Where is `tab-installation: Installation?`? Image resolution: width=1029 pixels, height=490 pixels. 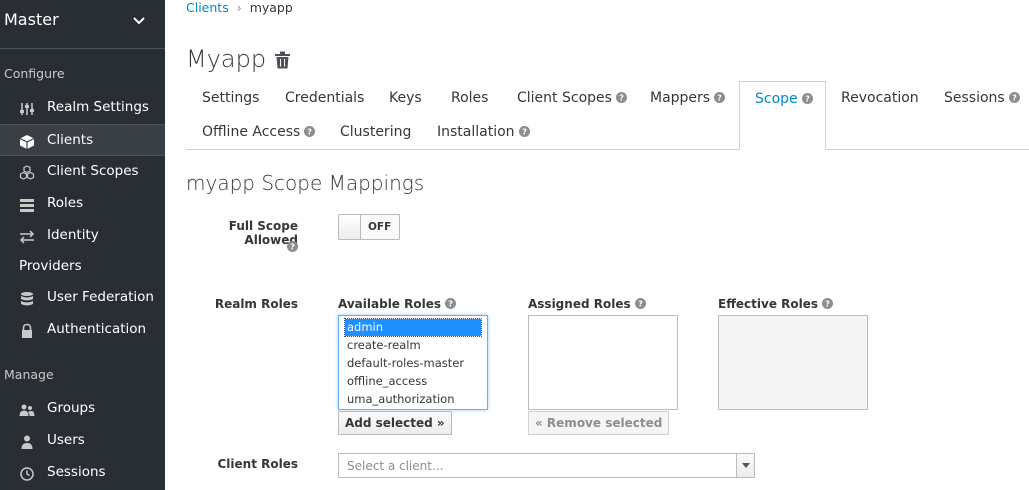
tab-installation: Installation? is located at coordinates (483, 132).